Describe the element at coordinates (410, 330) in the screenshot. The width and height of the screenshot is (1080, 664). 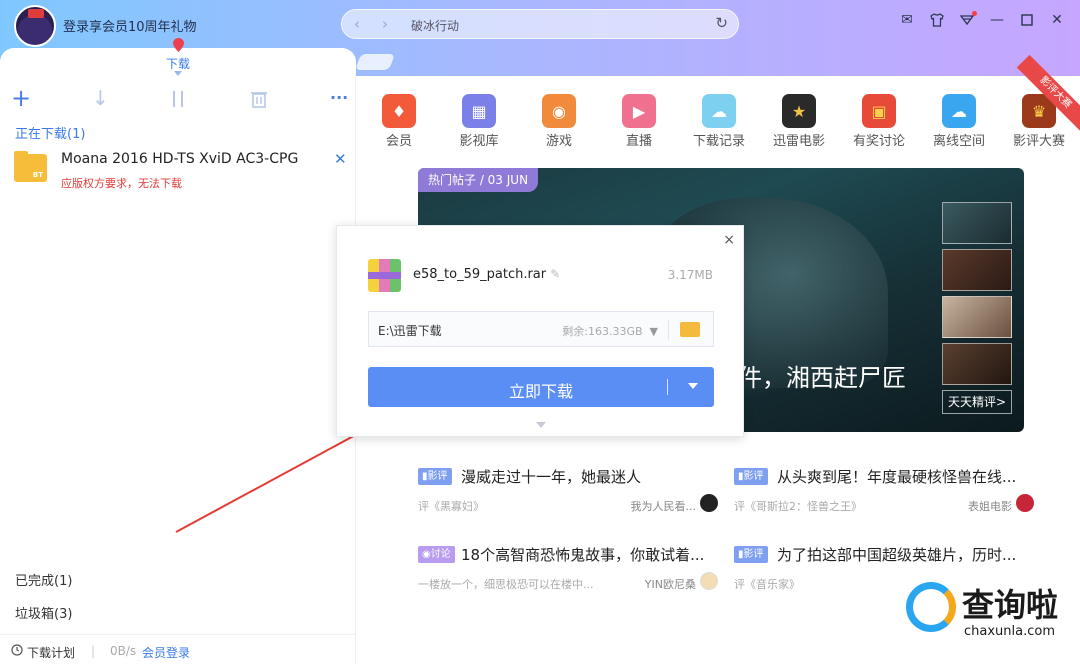
I see `save-path-text: E:\迅雷下载` at that location.